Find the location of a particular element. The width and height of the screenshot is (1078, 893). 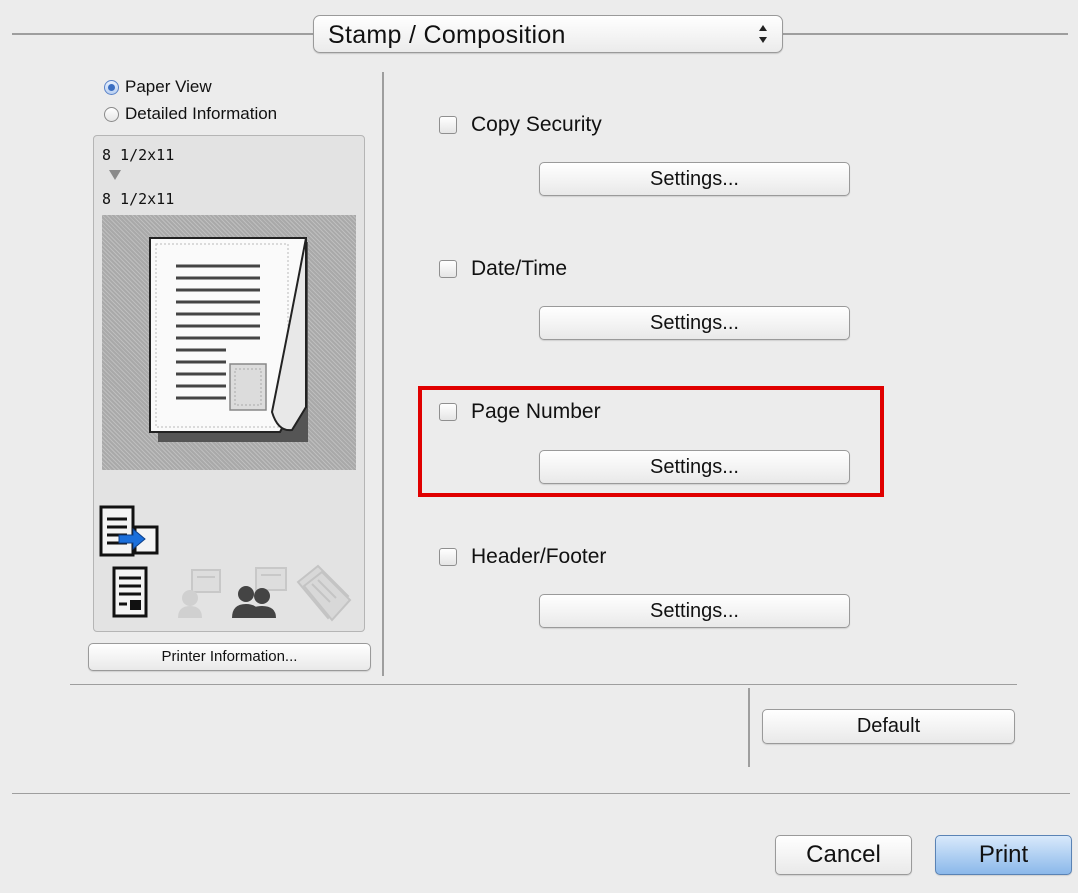

detailed-info-radio-row: Detailed Information is located at coordinates (190, 114).